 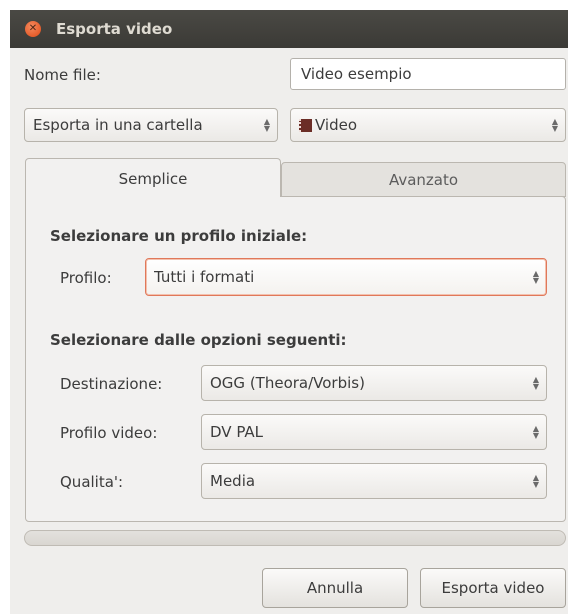 I want to click on quality-label: Qualita':, so click(x=92, y=482).